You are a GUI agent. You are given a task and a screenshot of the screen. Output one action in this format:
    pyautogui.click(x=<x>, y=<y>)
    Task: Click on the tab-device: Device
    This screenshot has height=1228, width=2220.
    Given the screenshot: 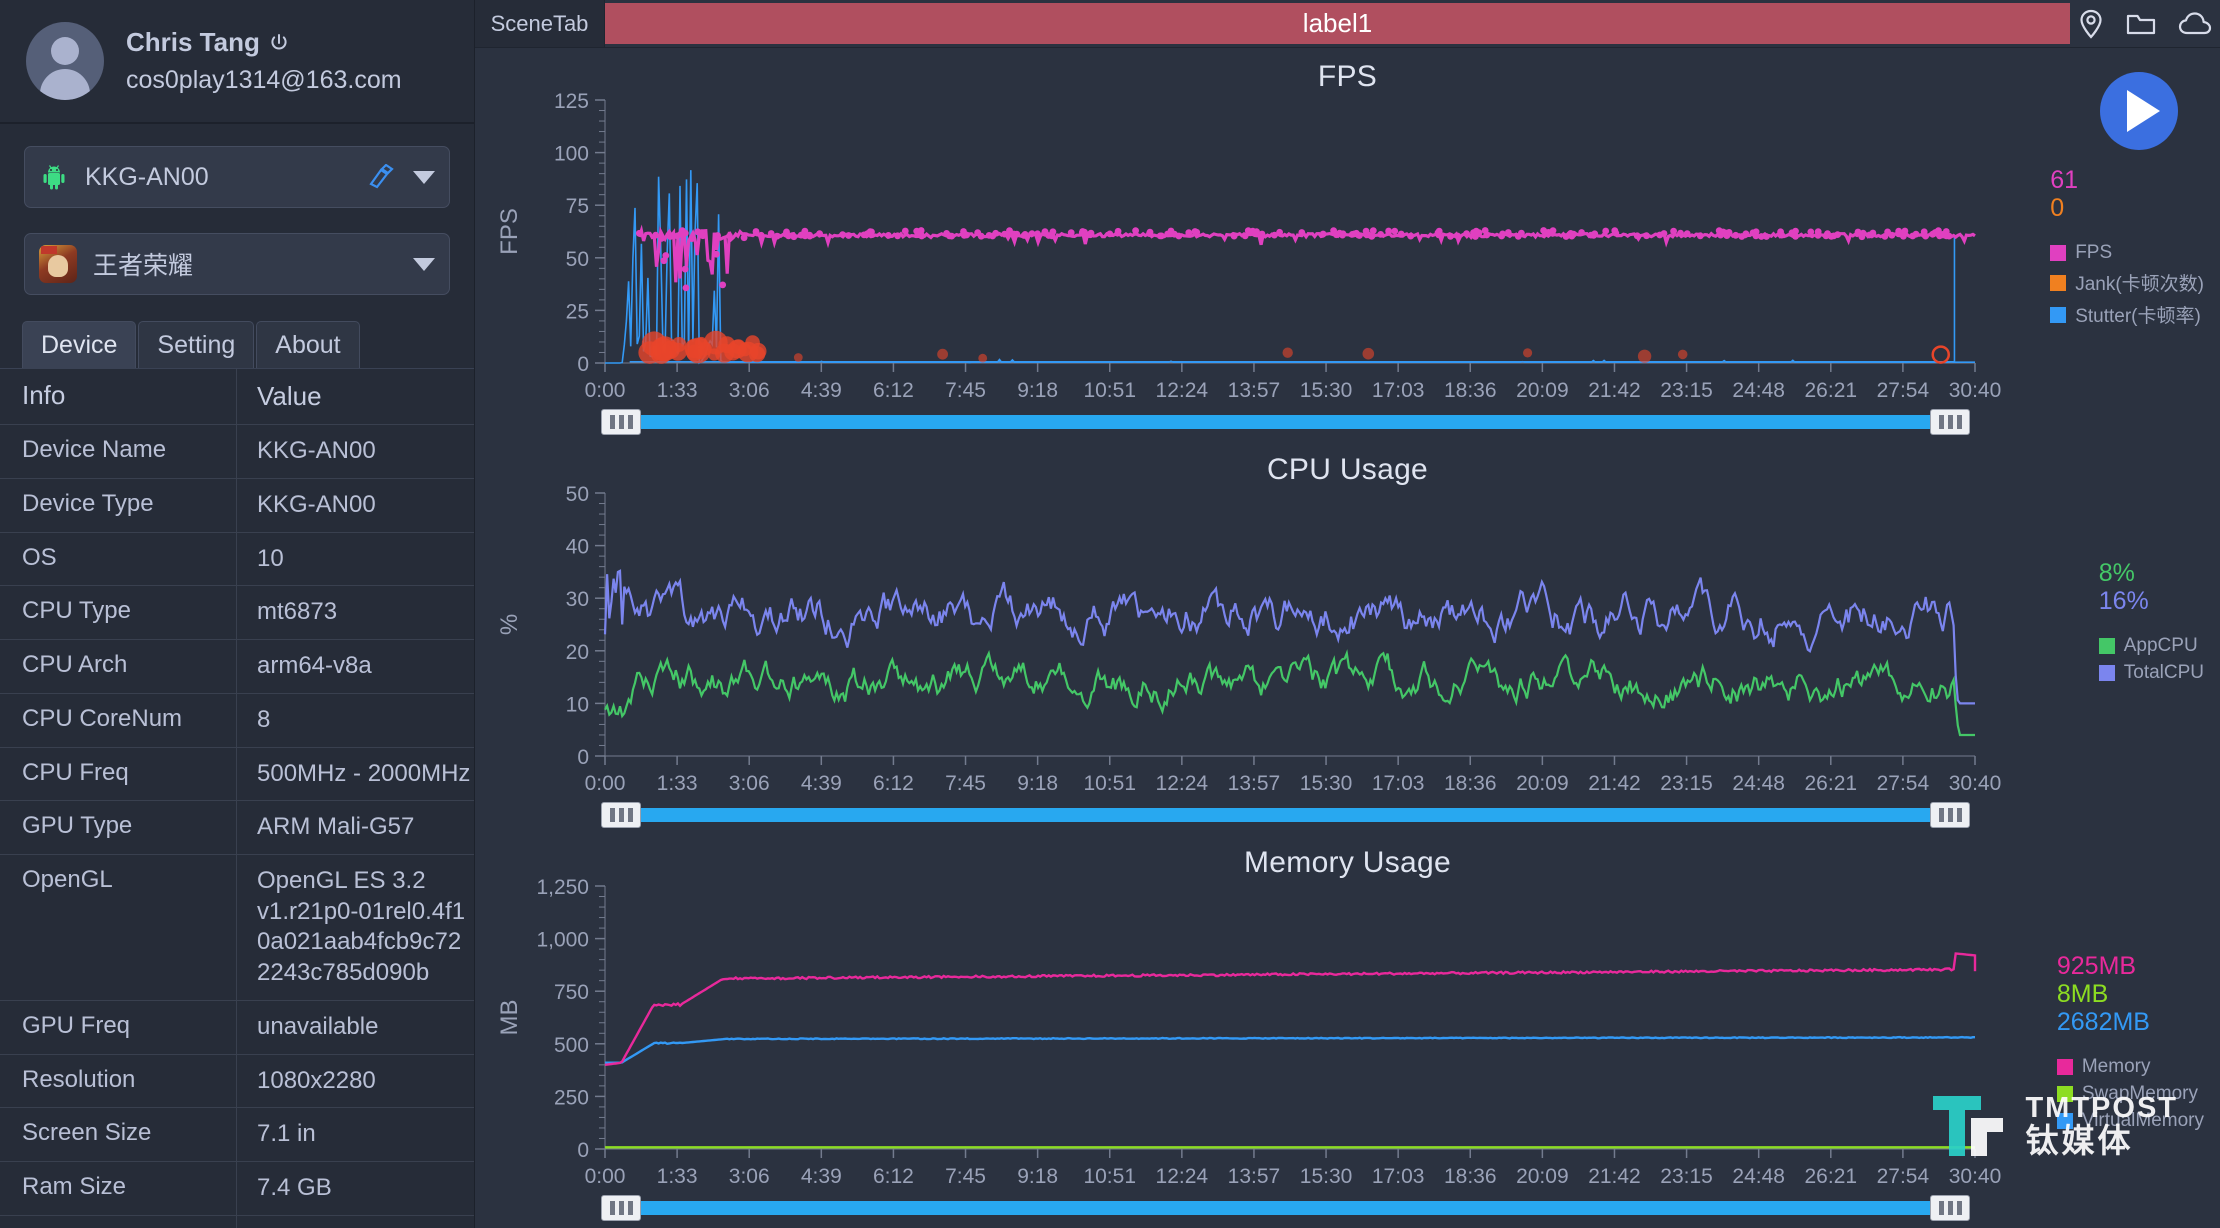 What is the action you would take?
    pyautogui.click(x=79, y=344)
    